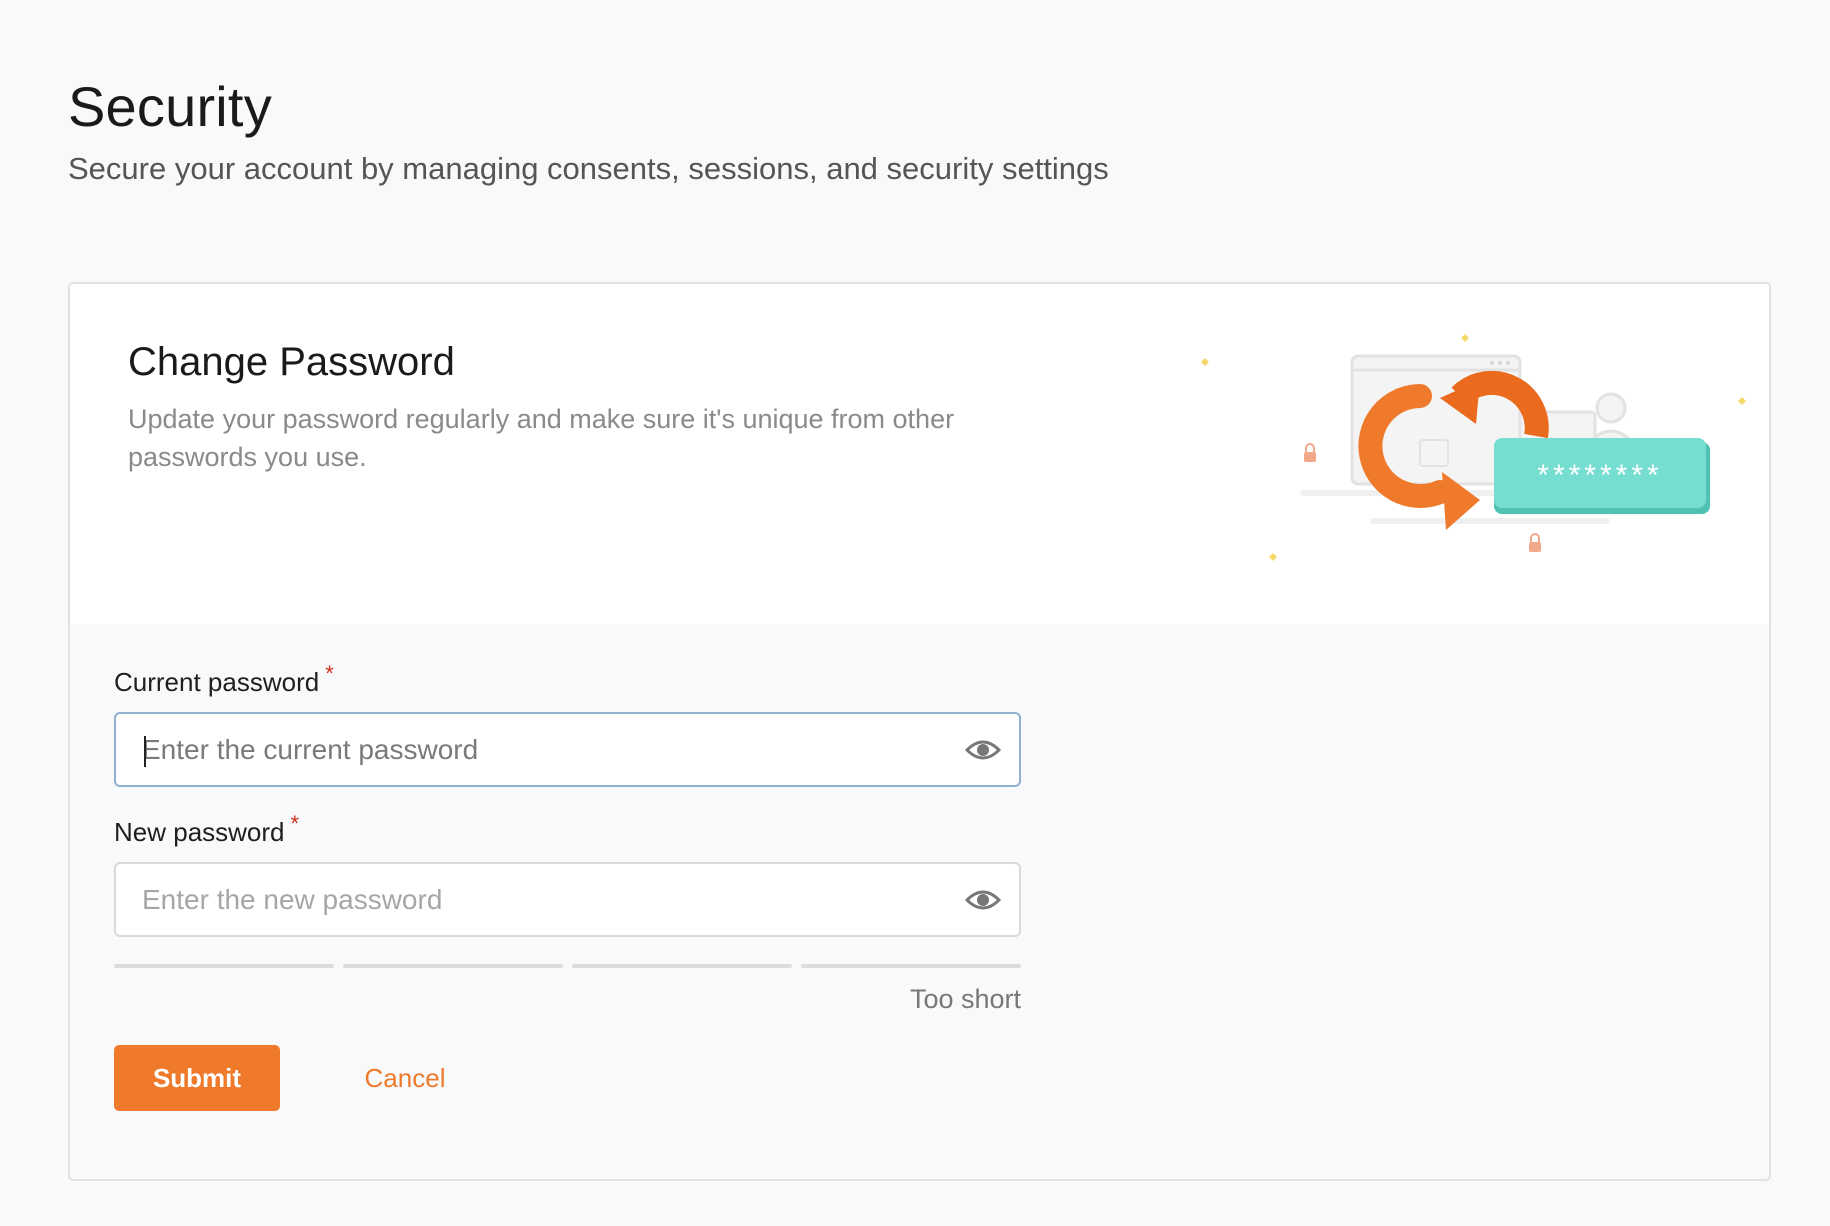 The width and height of the screenshot is (1830, 1226). What do you see at coordinates (197, 1078) in the screenshot?
I see `submit-button: Submit` at bounding box center [197, 1078].